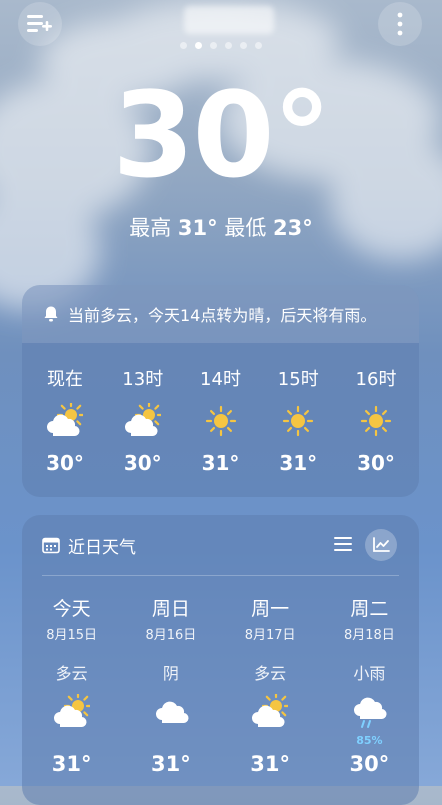 This screenshot has width=442, height=805. What do you see at coordinates (221, 135) in the screenshot?
I see `current-temperature: 30°` at bounding box center [221, 135].